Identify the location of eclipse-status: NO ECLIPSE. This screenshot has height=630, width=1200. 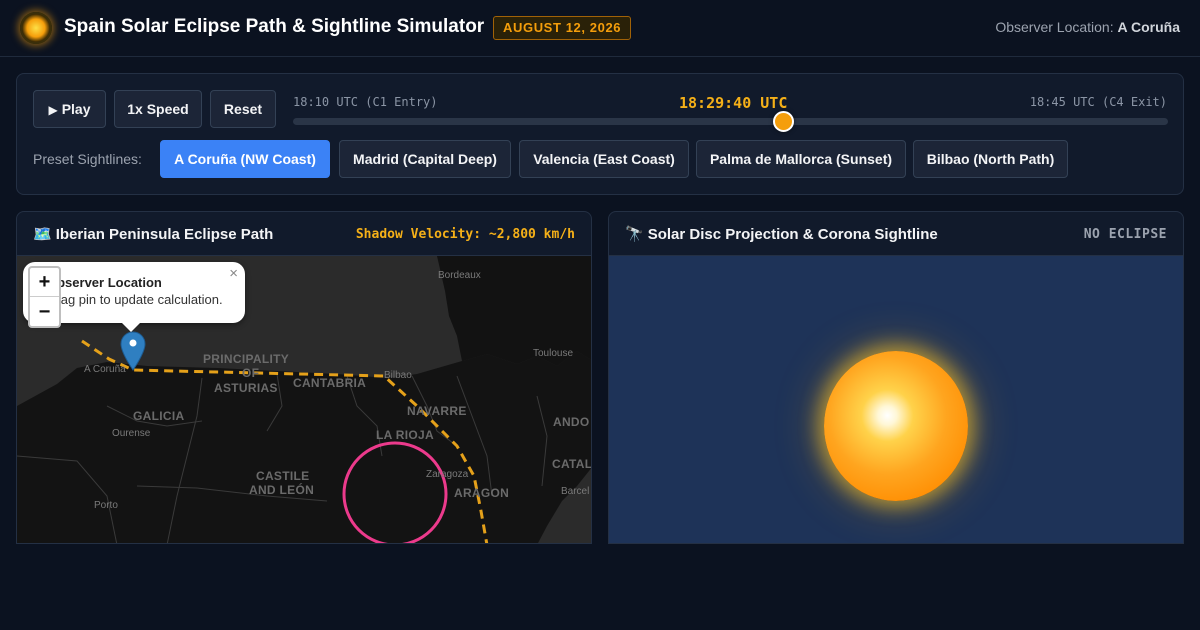
(1125, 234).